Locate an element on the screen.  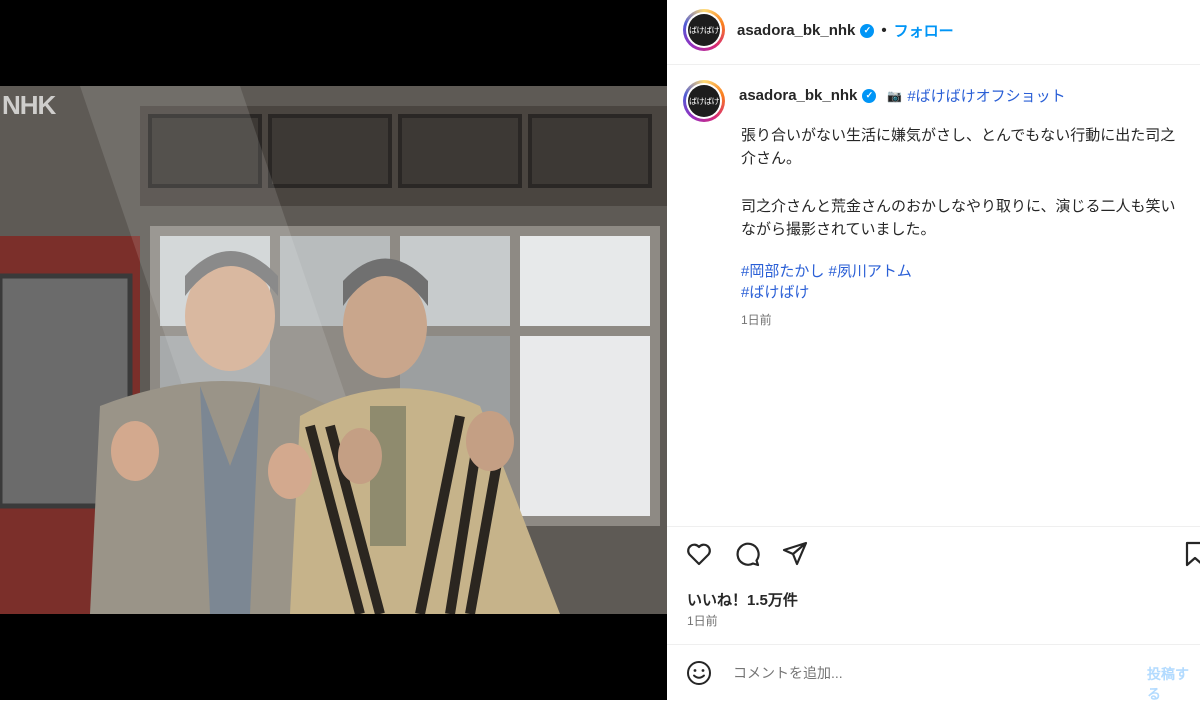
comment-row: 投稿する is located at coordinates (942, 680).